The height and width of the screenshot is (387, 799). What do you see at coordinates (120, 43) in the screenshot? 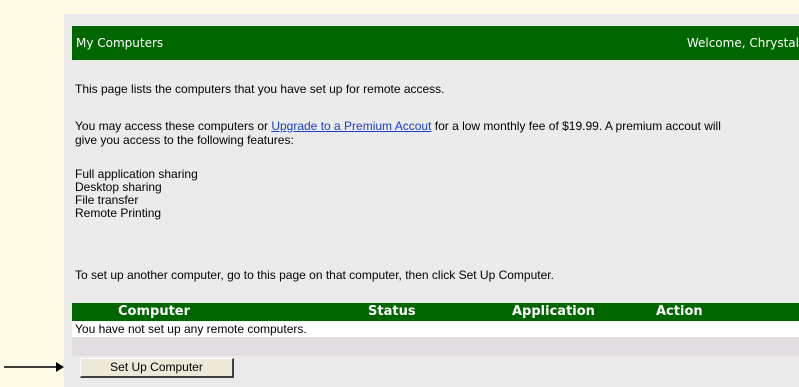
I see `page-title: My Computers` at bounding box center [120, 43].